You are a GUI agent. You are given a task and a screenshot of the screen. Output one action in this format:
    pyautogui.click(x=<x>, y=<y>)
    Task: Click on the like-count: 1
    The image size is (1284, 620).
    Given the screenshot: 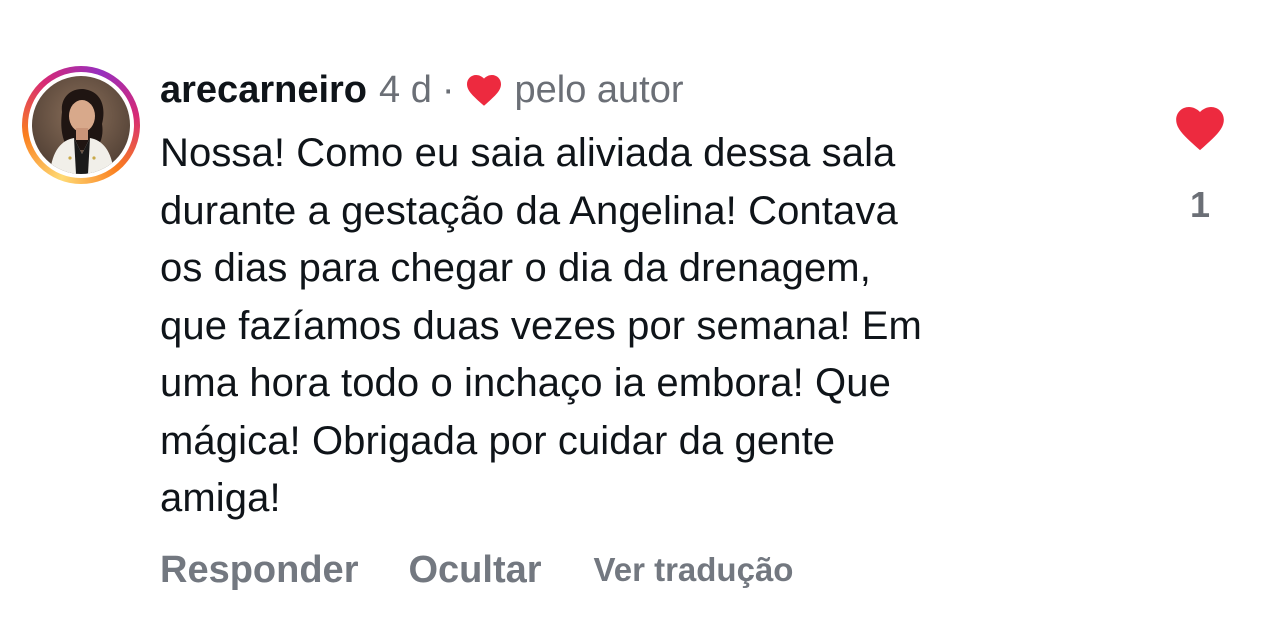 What is the action you would take?
    pyautogui.click(x=1200, y=205)
    